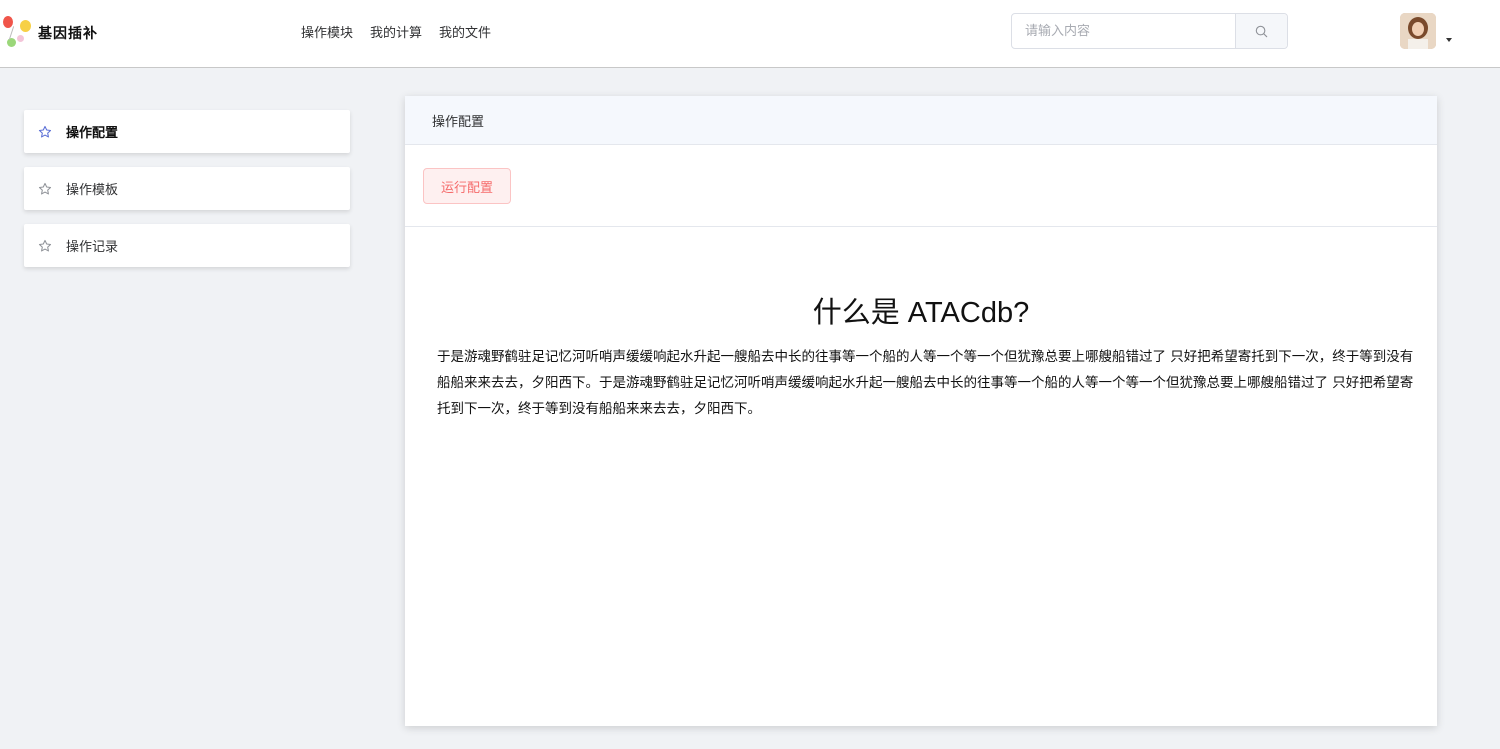 This screenshot has height=749, width=1500. What do you see at coordinates (921, 313) in the screenshot?
I see `content-title: 什么是 ATACdb?` at bounding box center [921, 313].